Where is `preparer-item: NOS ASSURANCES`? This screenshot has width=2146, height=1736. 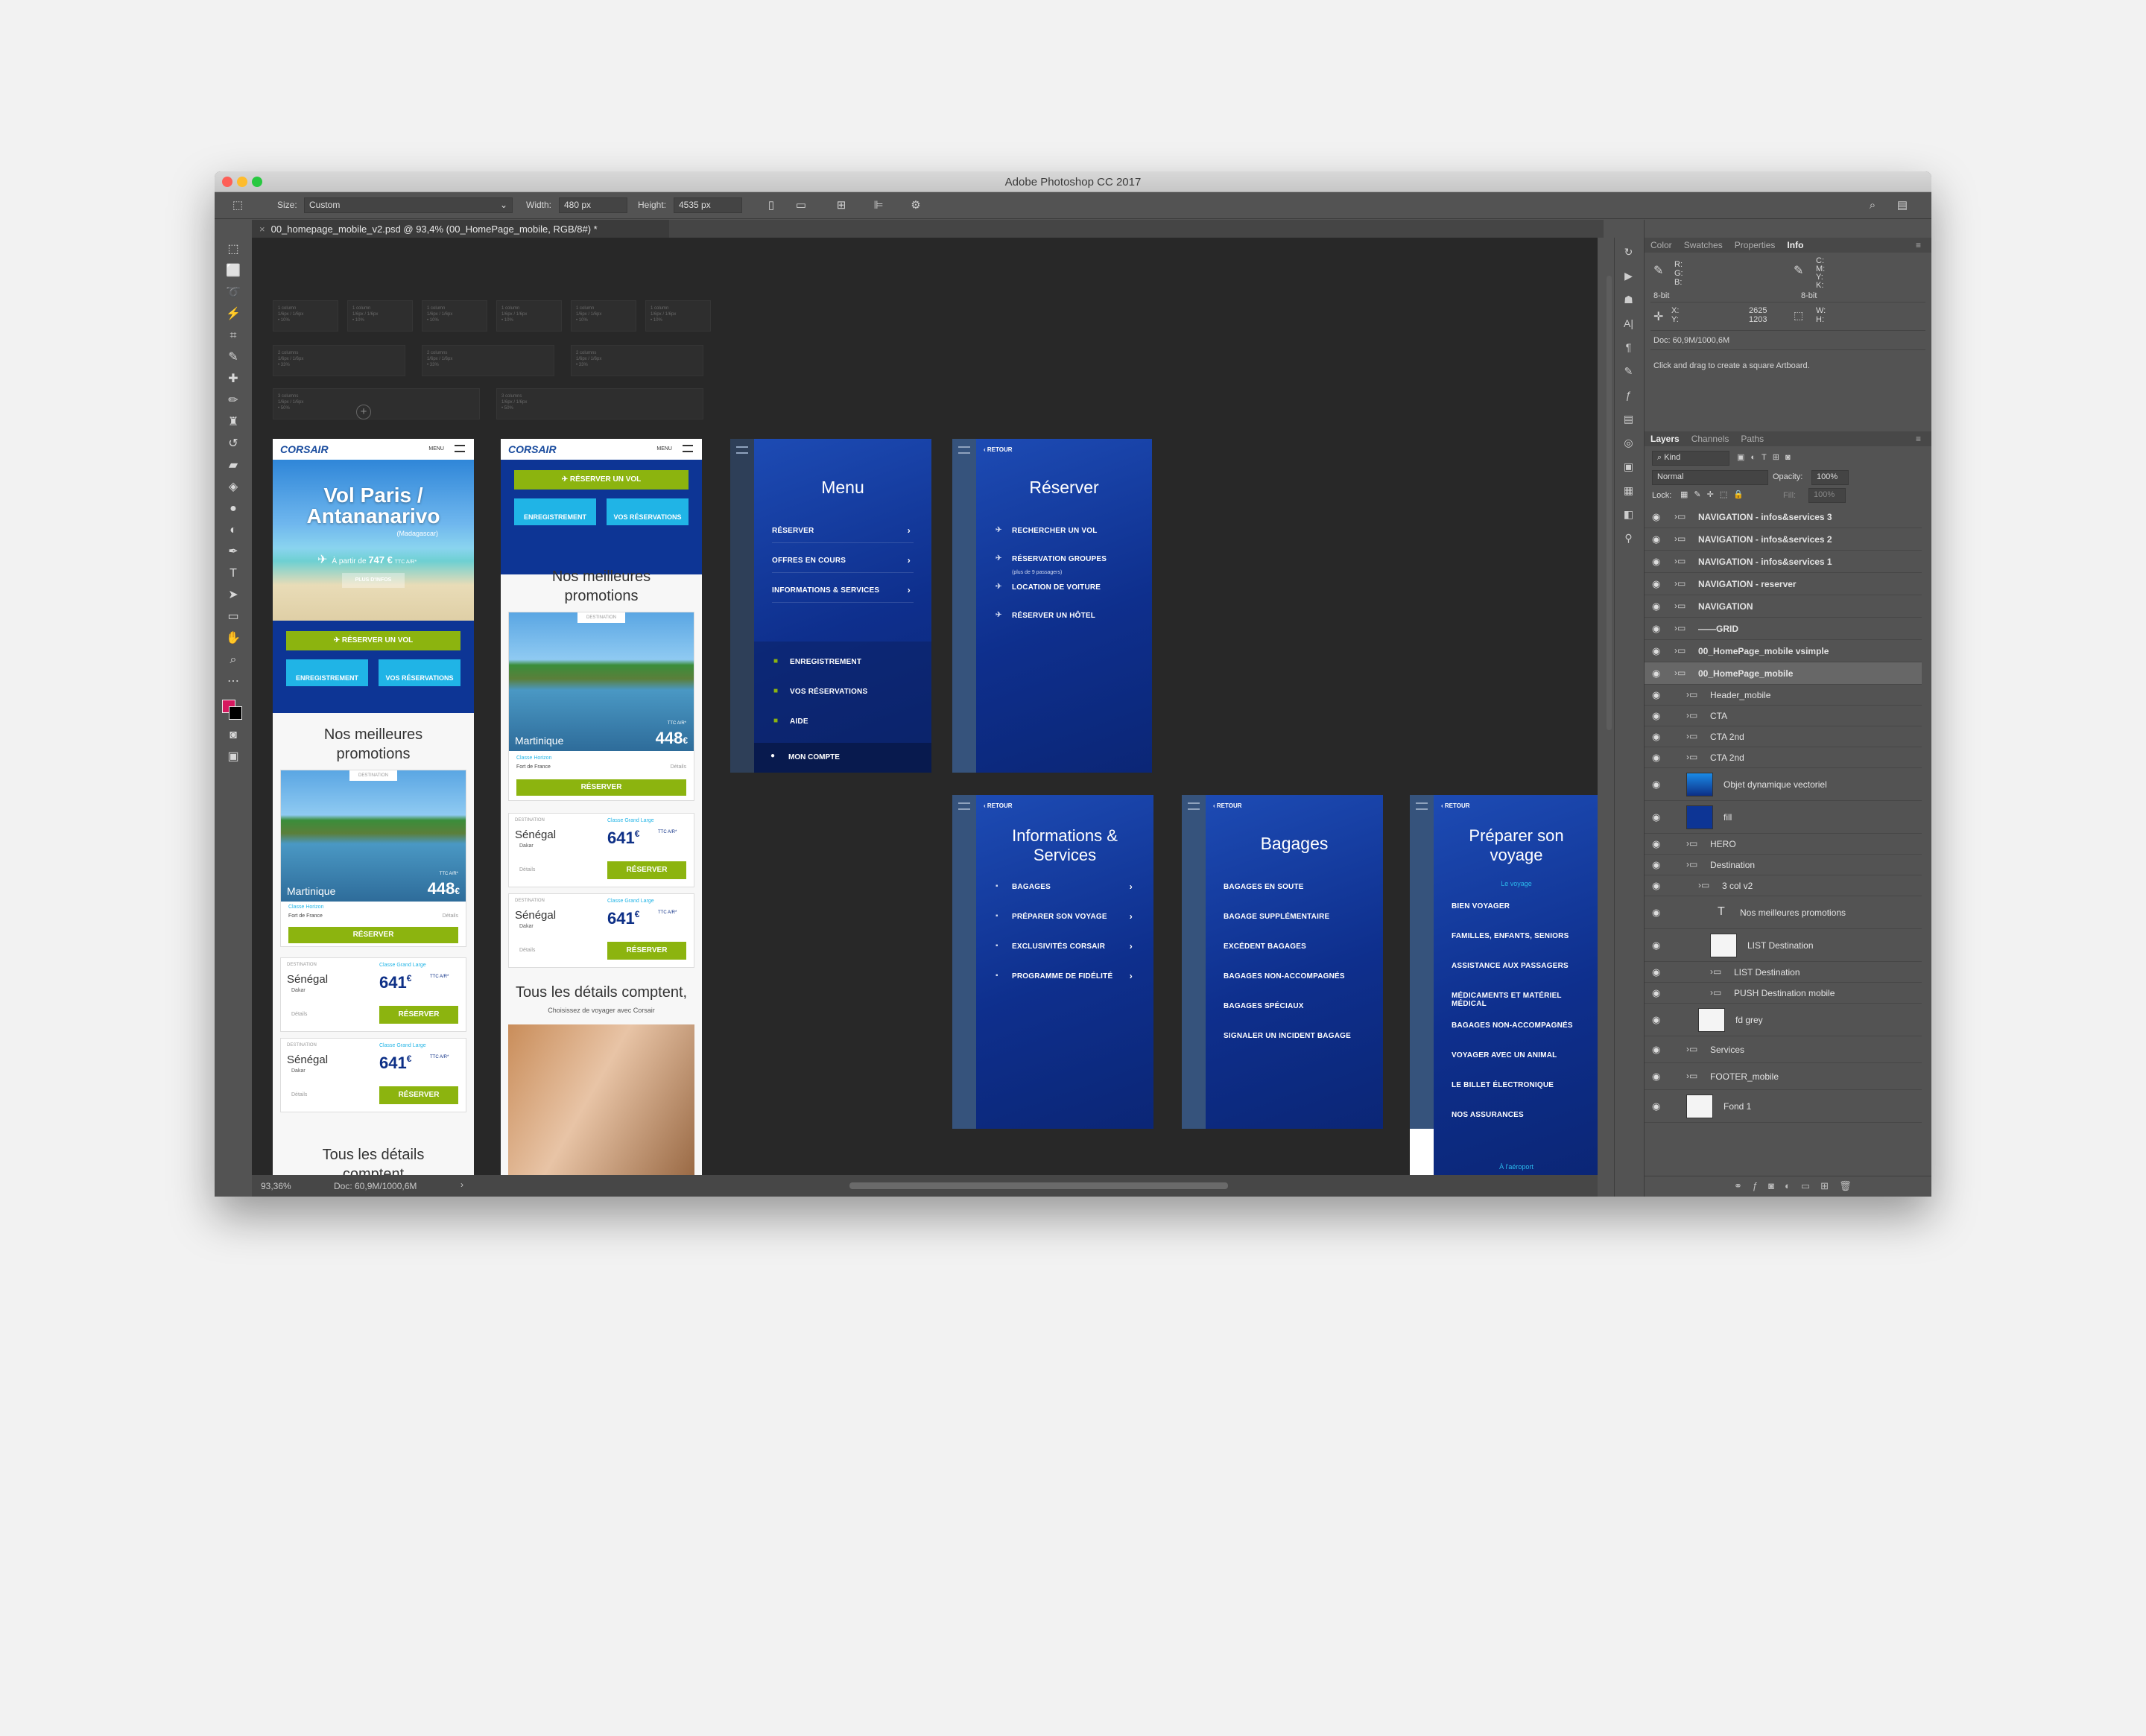 preparer-item: NOS ASSURANCES is located at coordinates (1516, 1113).